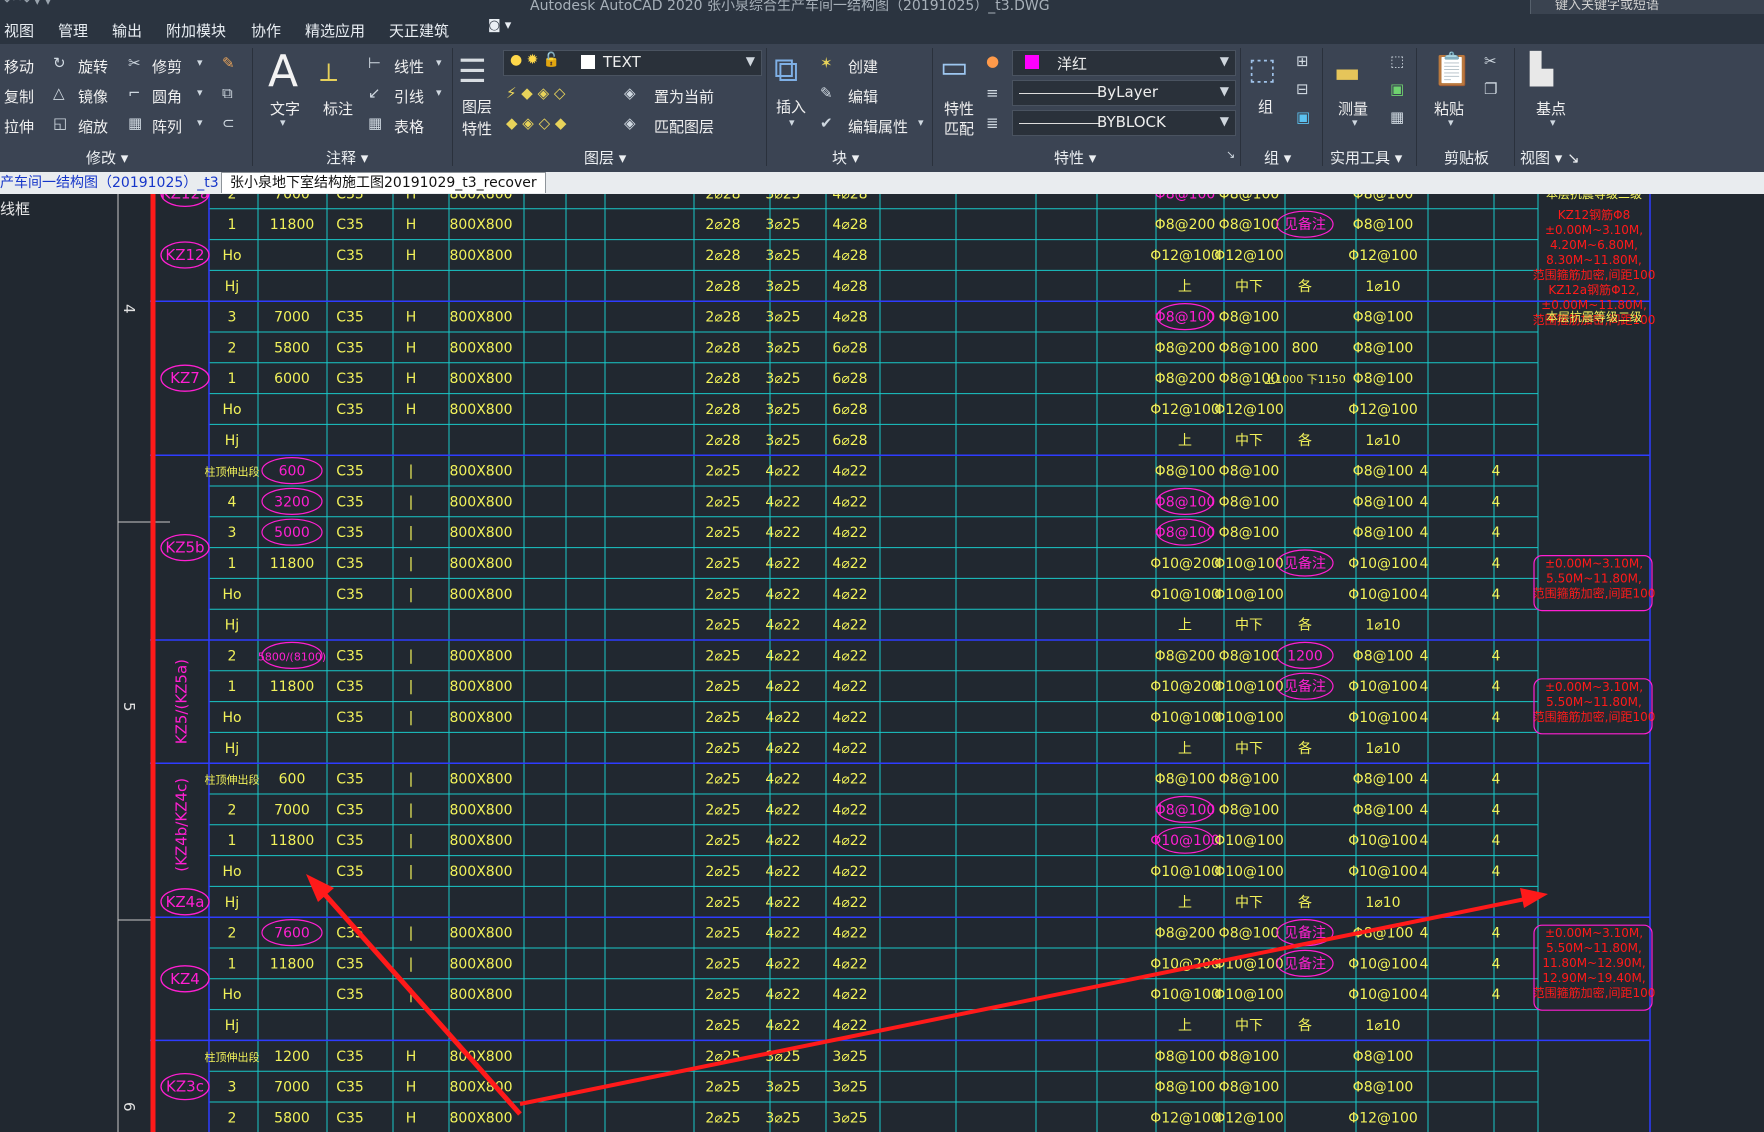 The width and height of the screenshot is (1764, 1132). Describe the element at coordinates (845, 157) in the screenshot. I see `block-group-title: 块 ▾` at that location.